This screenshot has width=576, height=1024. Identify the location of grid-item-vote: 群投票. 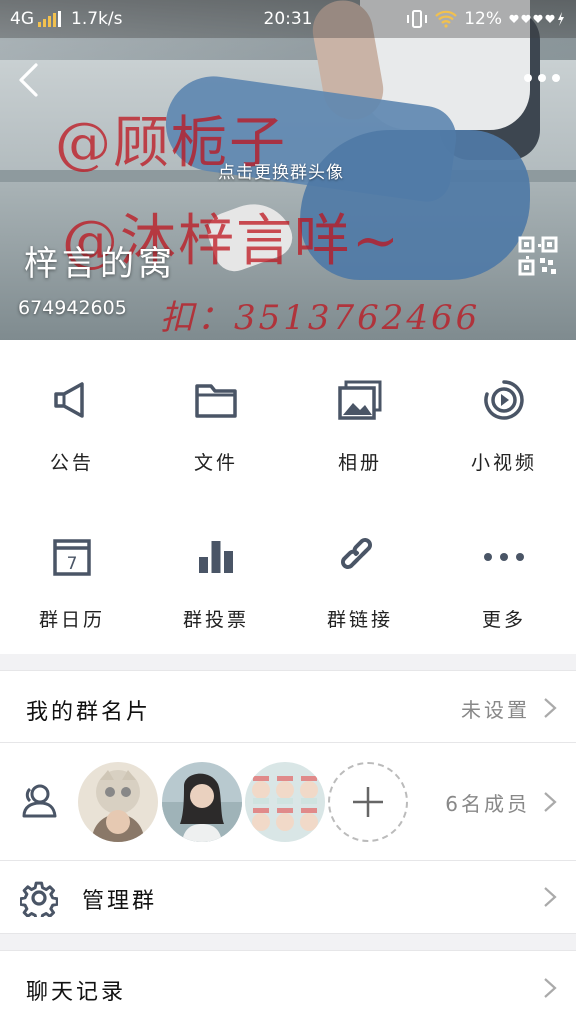
(216, 575).